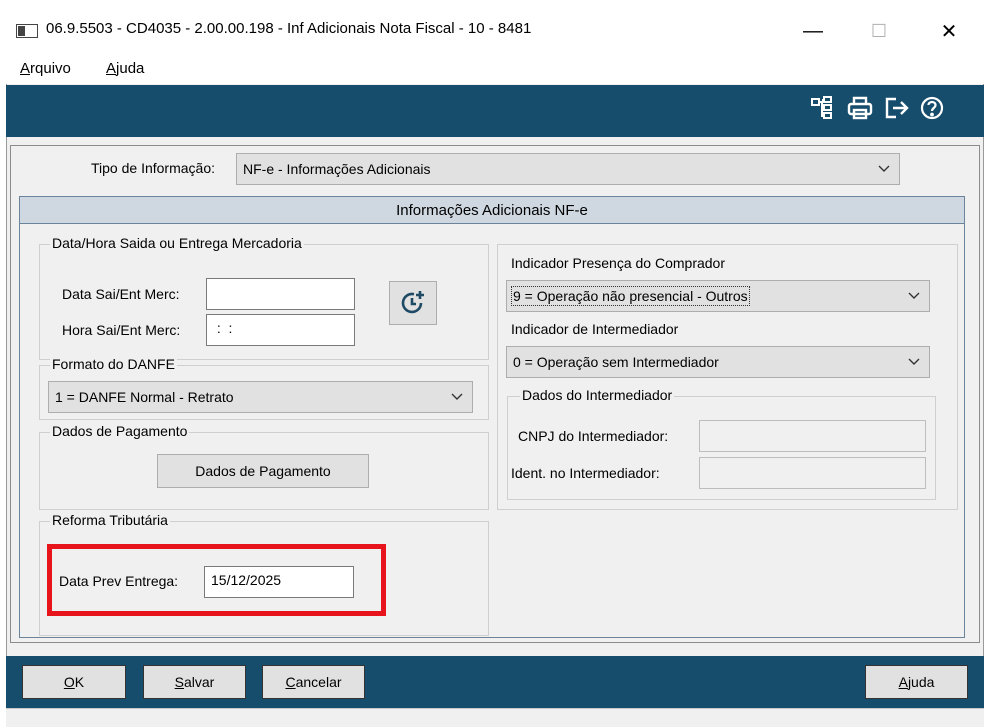 The width and height of the screenshot is (991, 727). What do you see at coordinates (119, 581) in the screenshot?
I see `data-prev-entrega-label: Data Prev Entrega:` at bounding box center [119, 581].